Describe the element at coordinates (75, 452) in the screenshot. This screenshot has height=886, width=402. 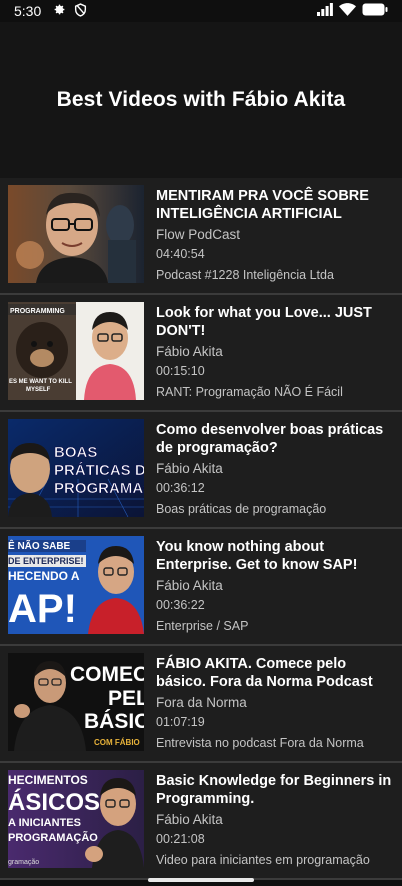
I see `thumb-text: BOAS` at that location.